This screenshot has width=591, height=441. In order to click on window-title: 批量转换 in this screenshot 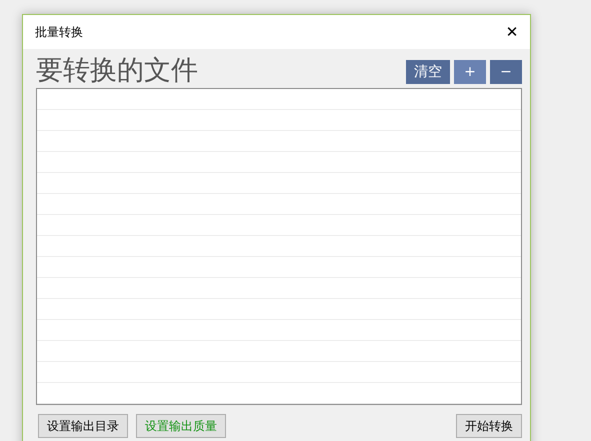, I will do `click(59, 32)`.